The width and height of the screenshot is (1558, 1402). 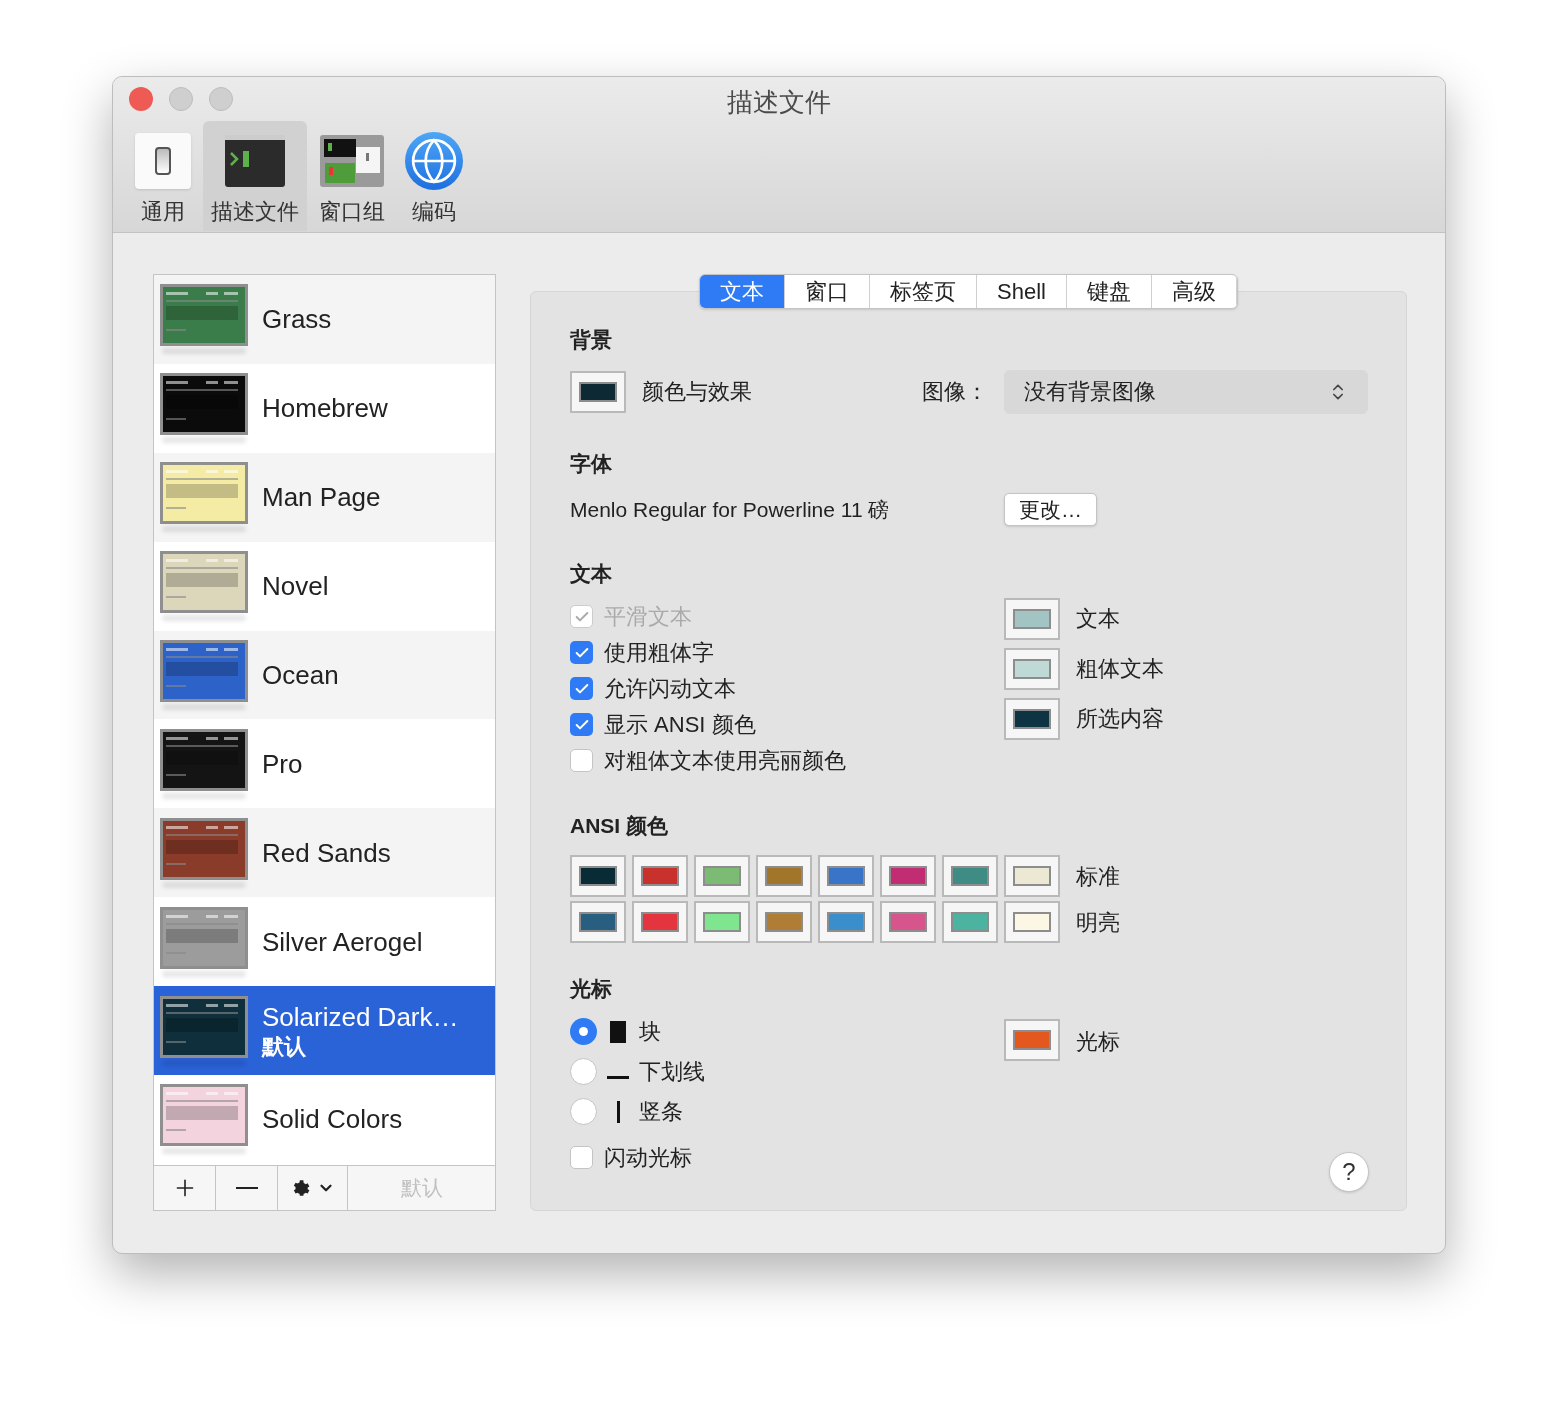 I want to click on toolbar-tab: 窗口组, so click(x=352, y=176).